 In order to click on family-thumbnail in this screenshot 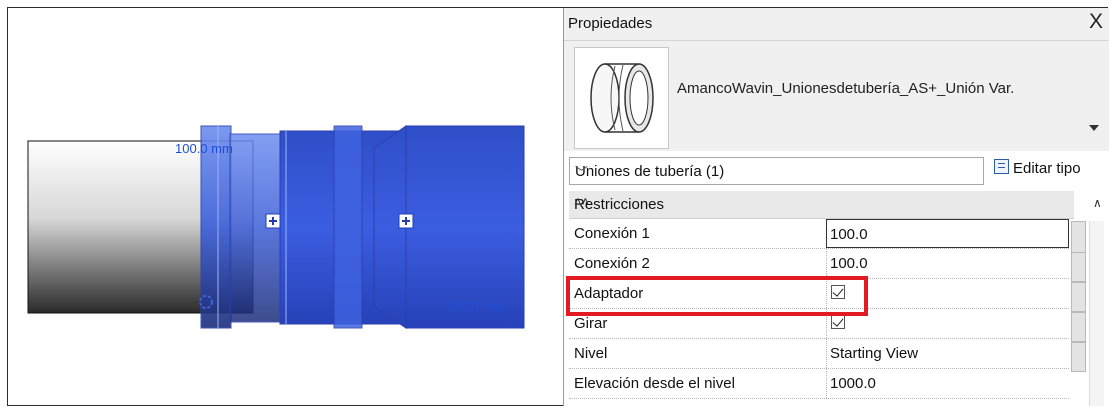, I will do `click(621, 98)`.